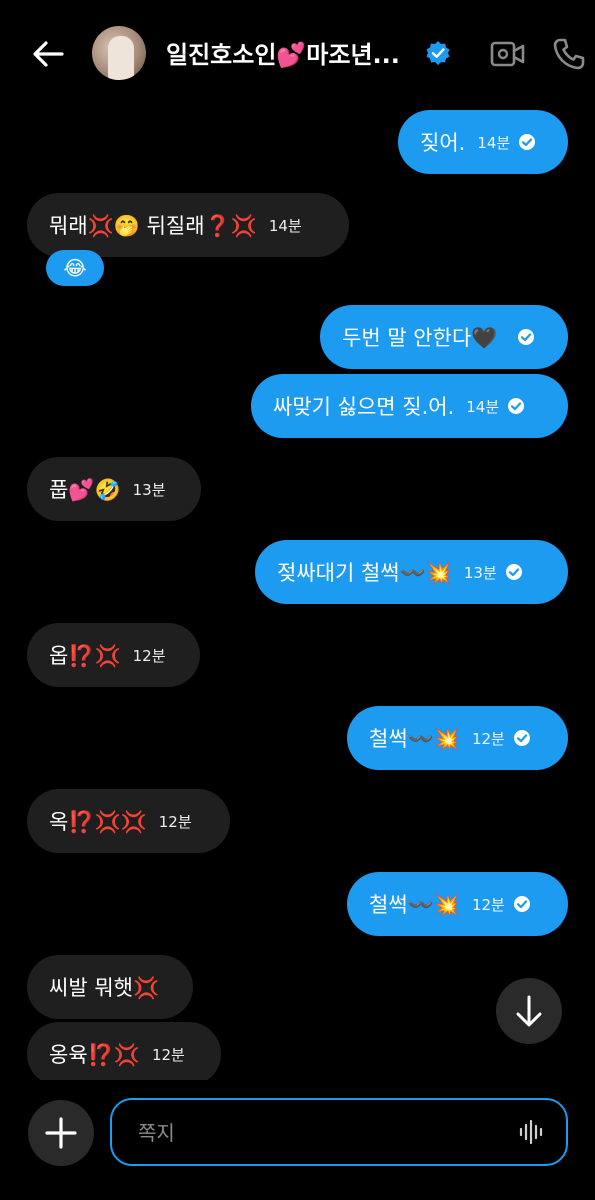 This screenshot has width=595, height=1200. Describe the element at coordinates (98, 822) in the screenshot. I see `message-text: 옥⁉️💢💢` at that location.